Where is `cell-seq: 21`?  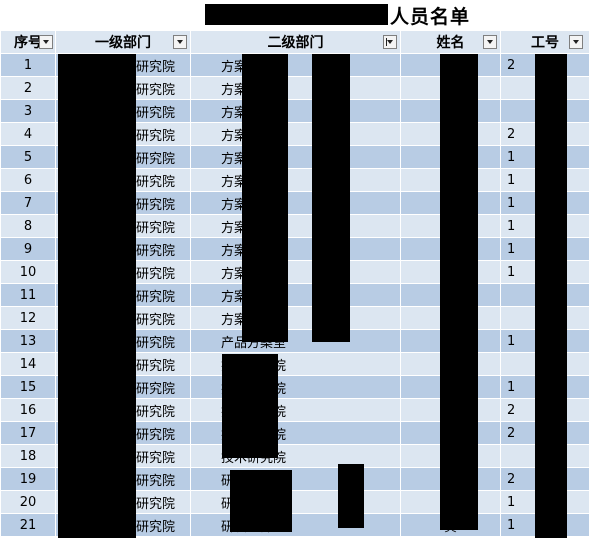
cell-seq: 21 is located at coordinates (28, 525).